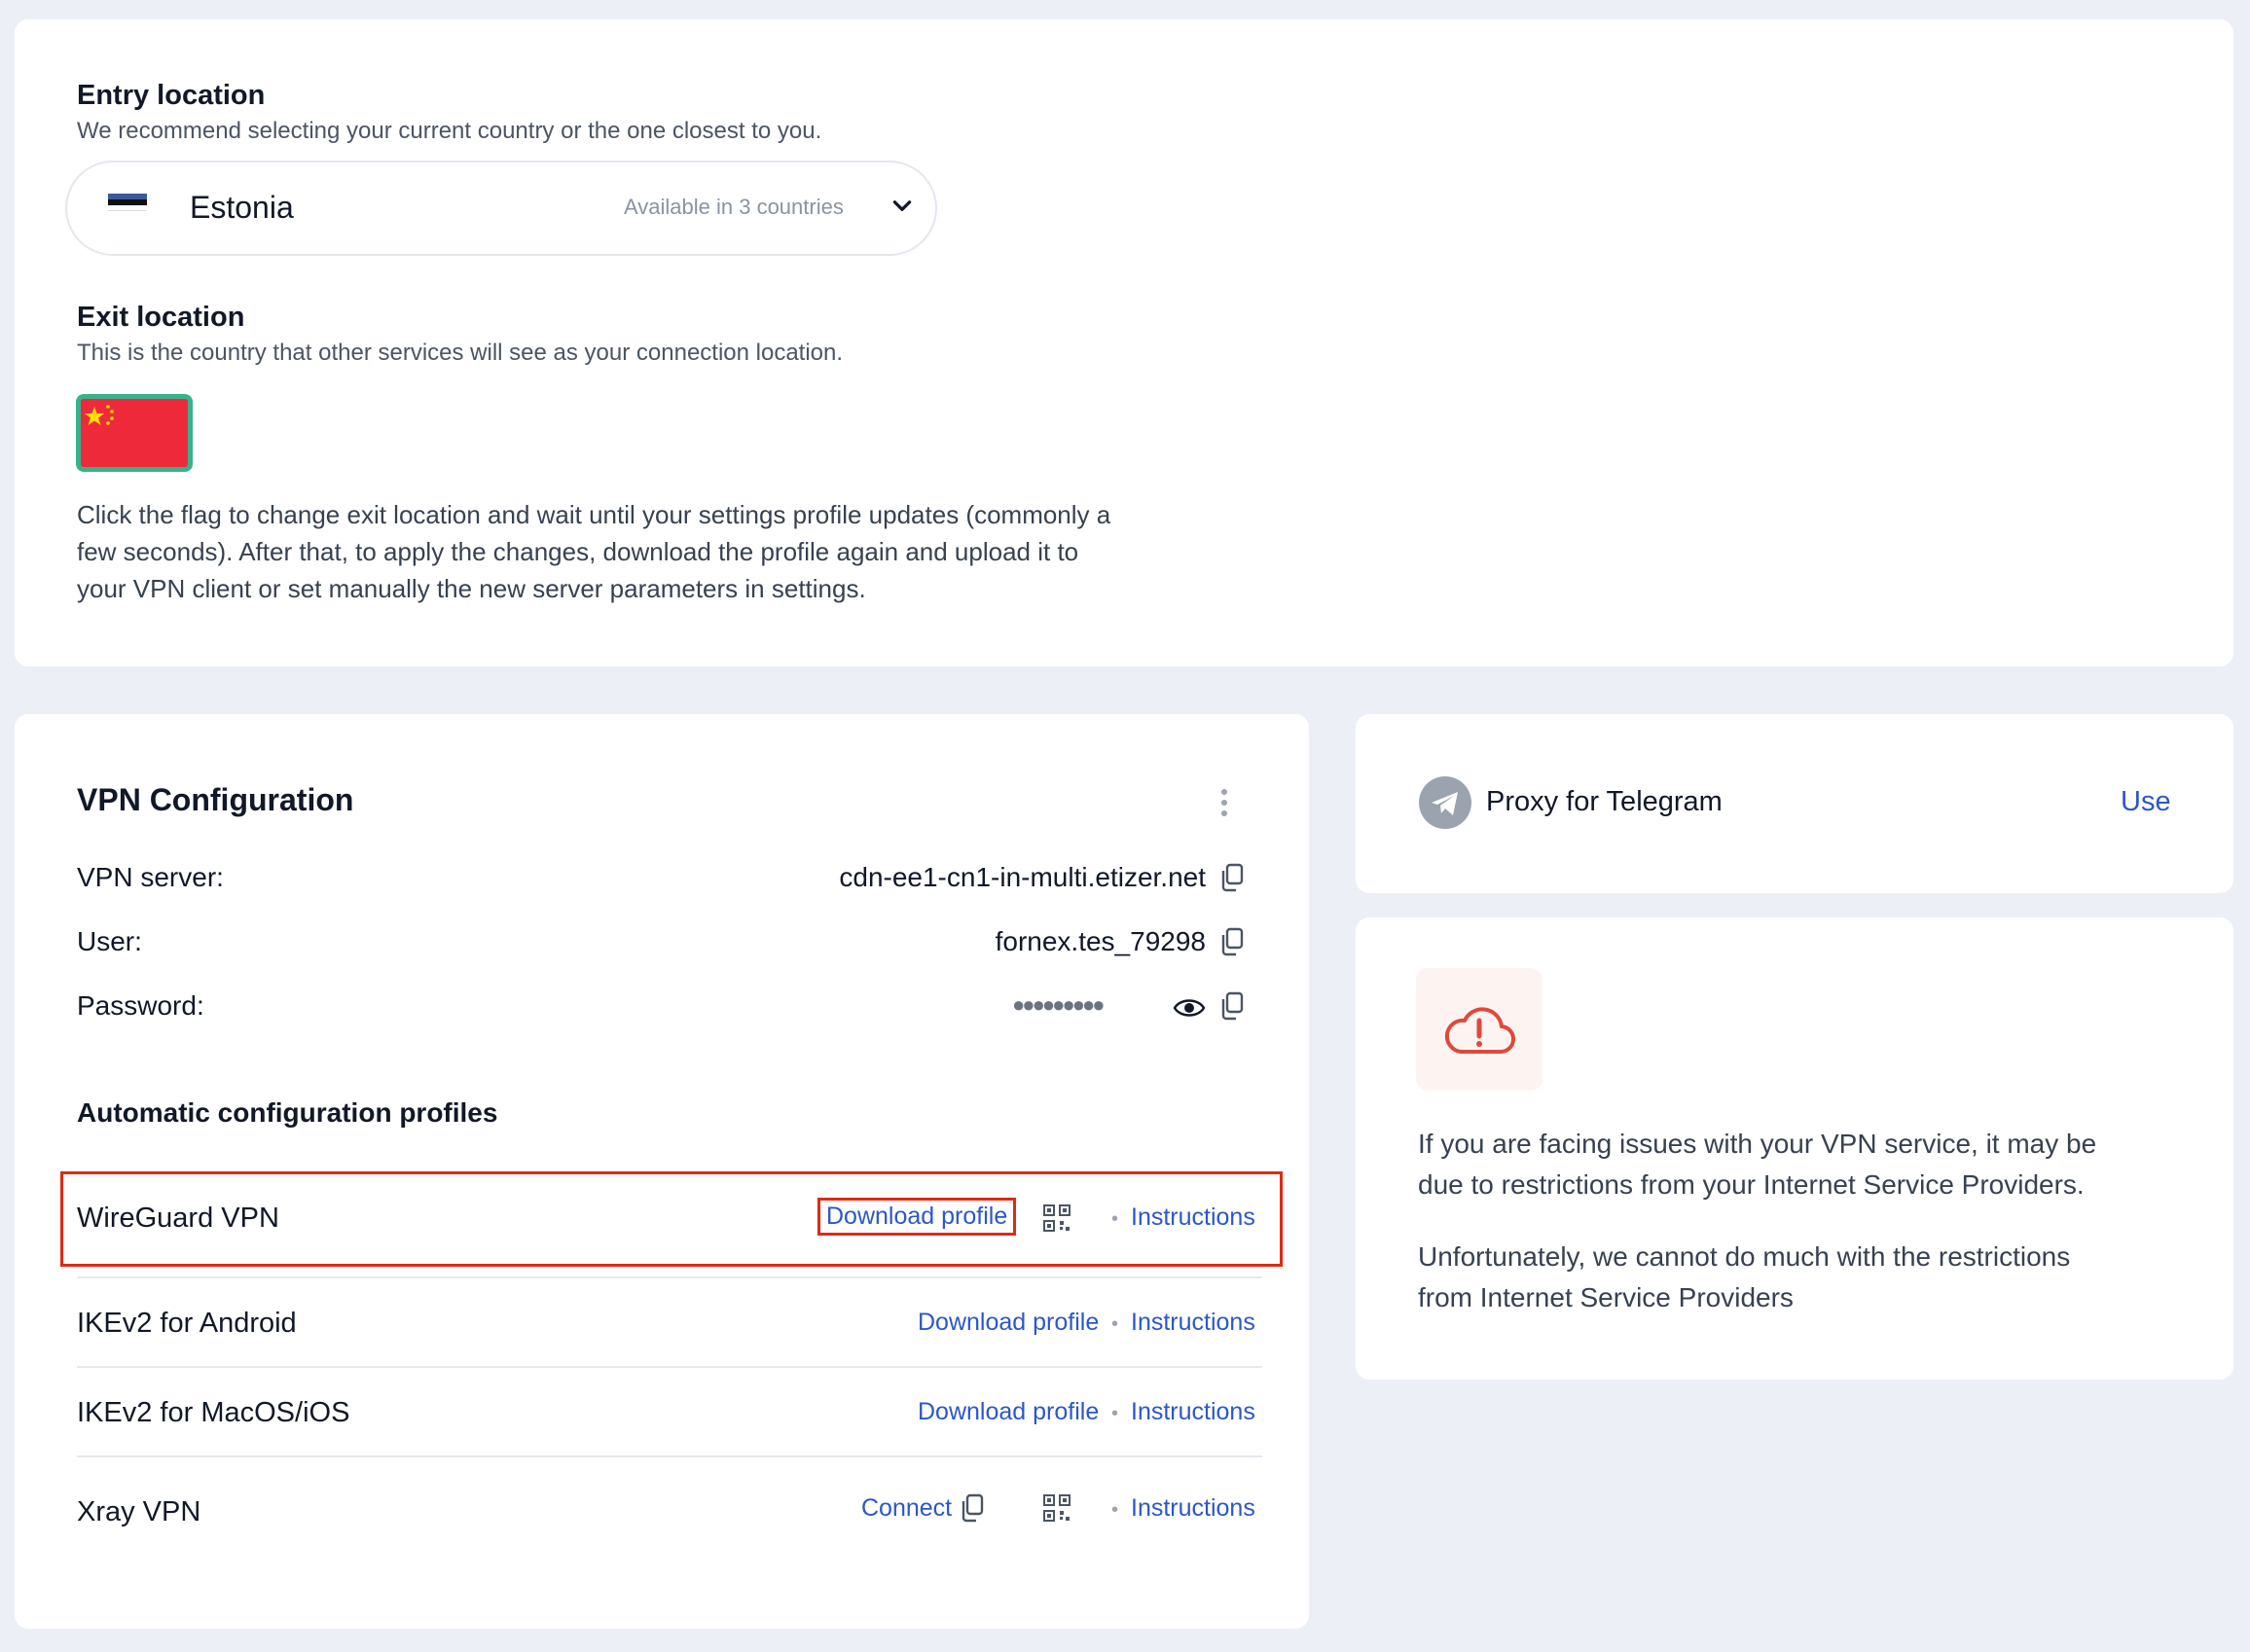 Image resolution: width=2250 pixels, height=1652 pixels. I want to click on copy-password-icon, so click(1232, 1006).